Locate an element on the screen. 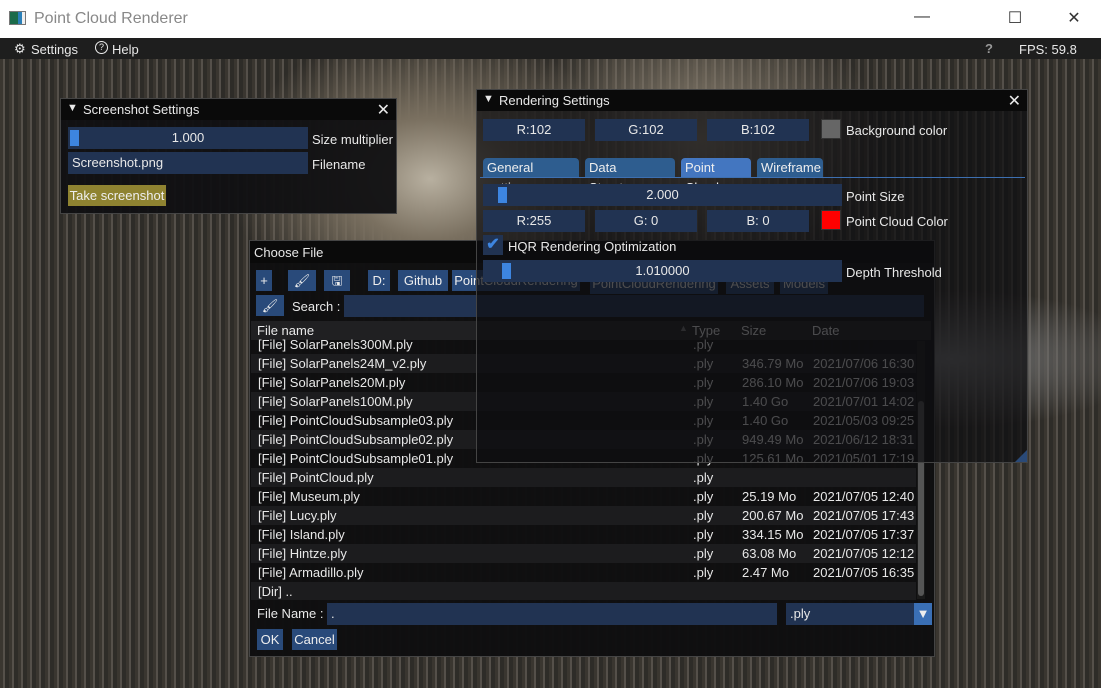  maximize-button: ☐ is located at coordinates (1015, 19).